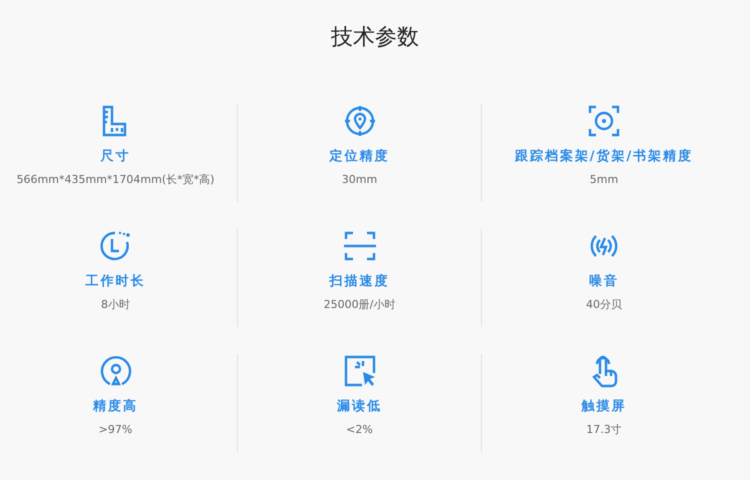 This screenshot has width=750, height=480. Describe the element at coordinates (604, 121) in the screenshot. I see `scan-target-icon` at that location.